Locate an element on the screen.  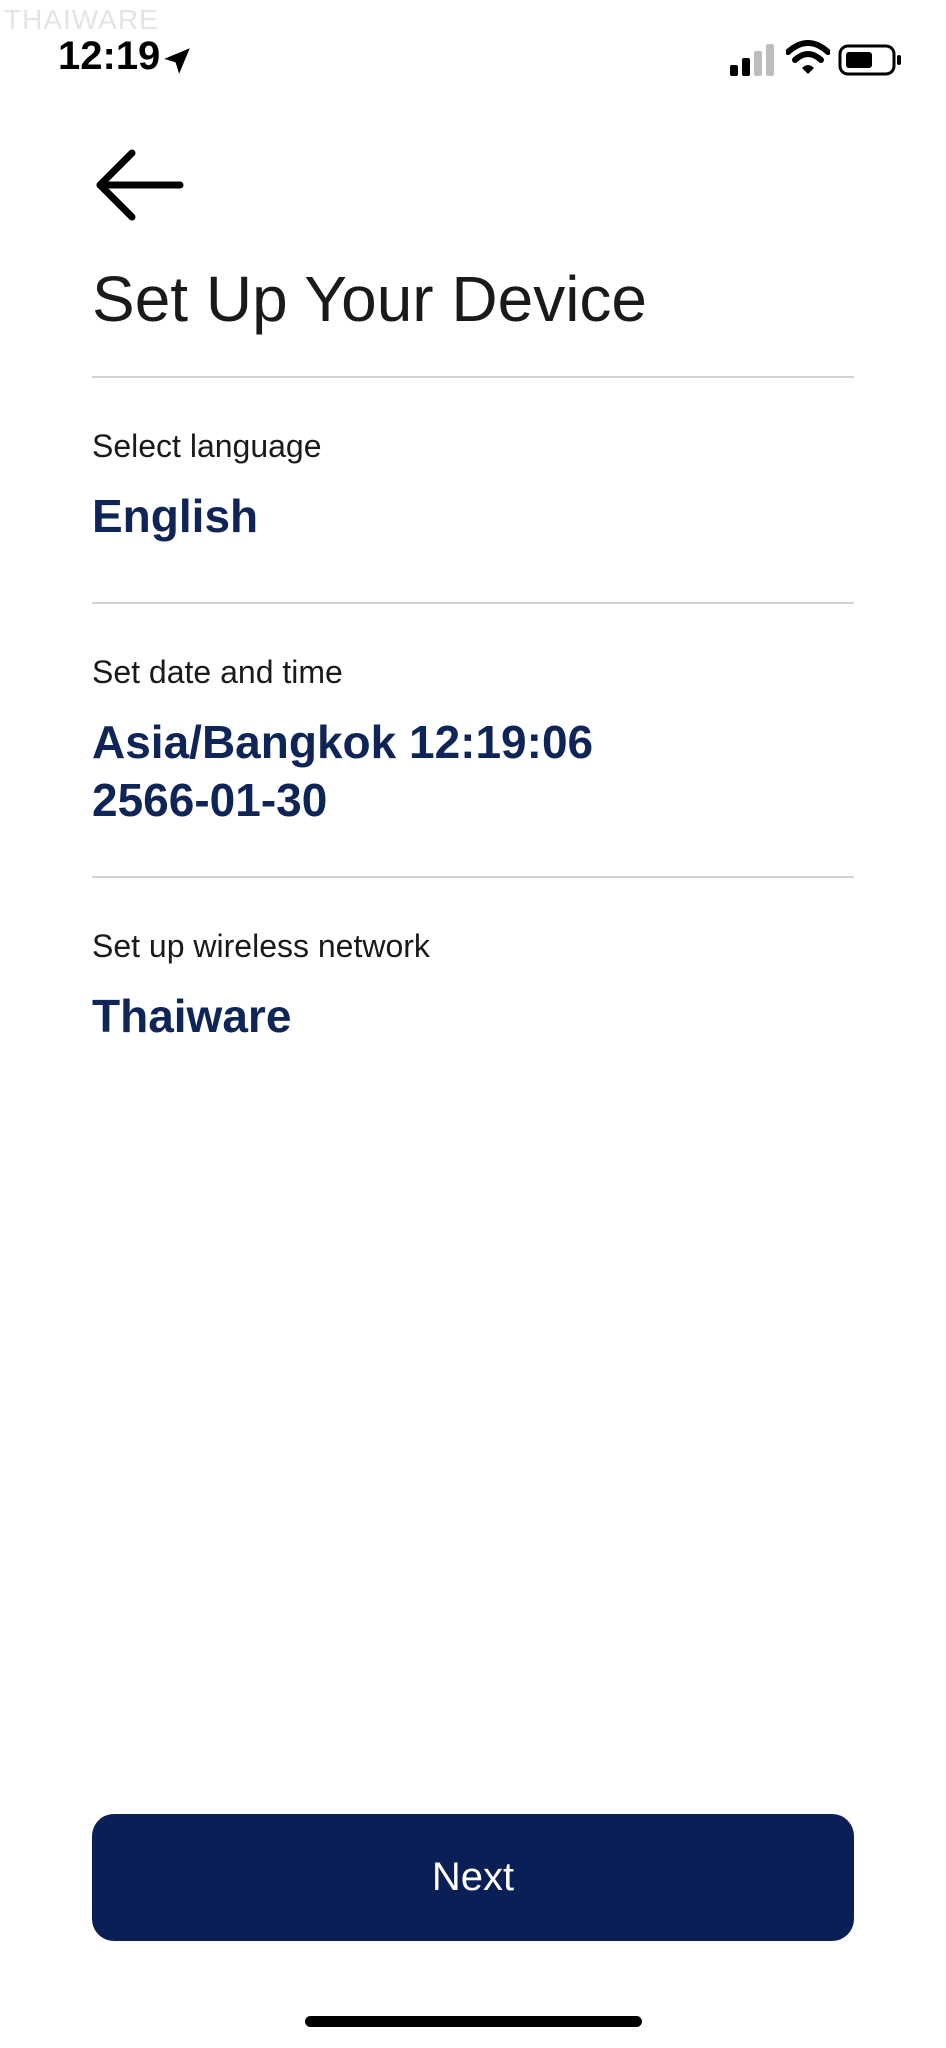
page-title: Set Up Your Device is located at coordinates (369, 299).